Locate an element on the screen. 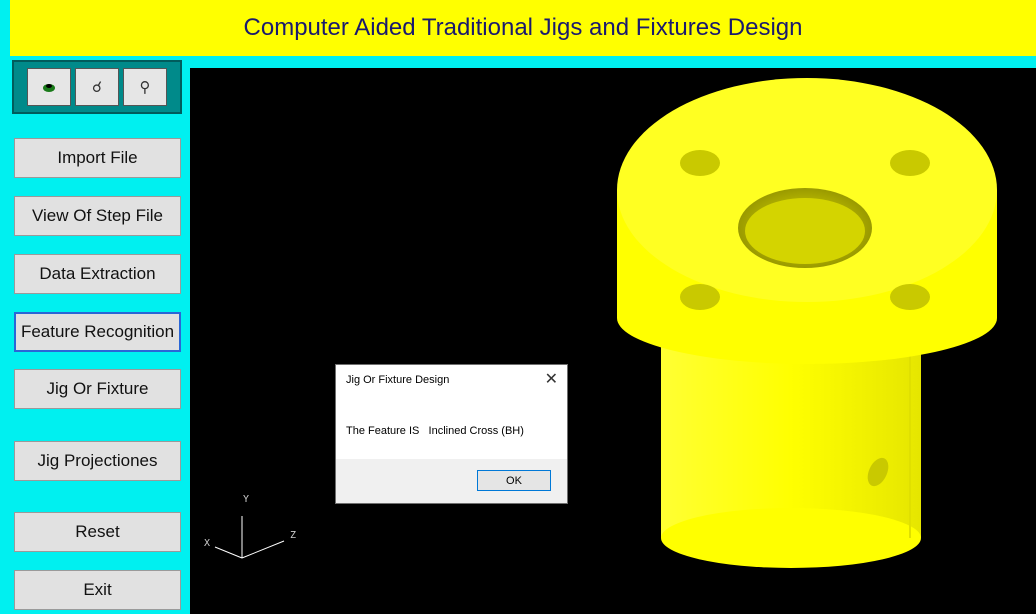 The image size is (1036, 614). close-icon: ✕ is located at coordinates (551, 379).